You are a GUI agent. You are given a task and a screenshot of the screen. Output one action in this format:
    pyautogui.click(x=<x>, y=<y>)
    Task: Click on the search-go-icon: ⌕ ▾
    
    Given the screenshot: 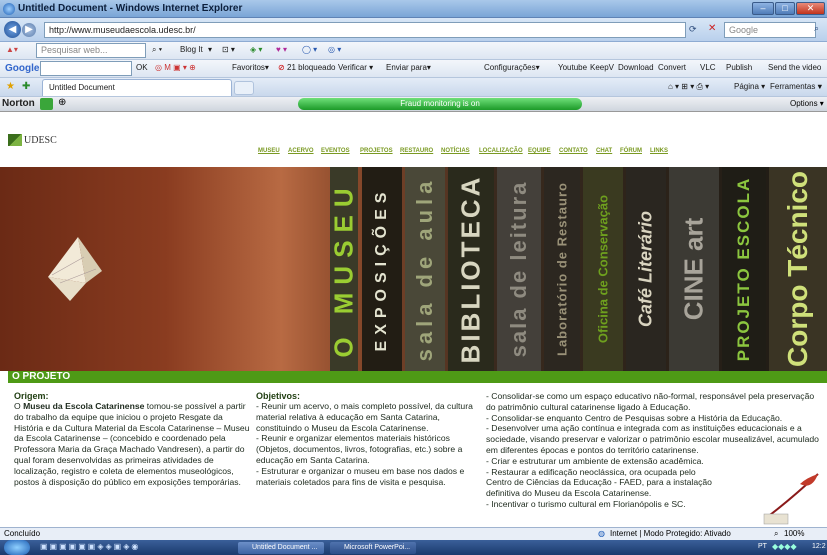 What is the action you would take?
    pyautogui.click(x=157, y=50)
    